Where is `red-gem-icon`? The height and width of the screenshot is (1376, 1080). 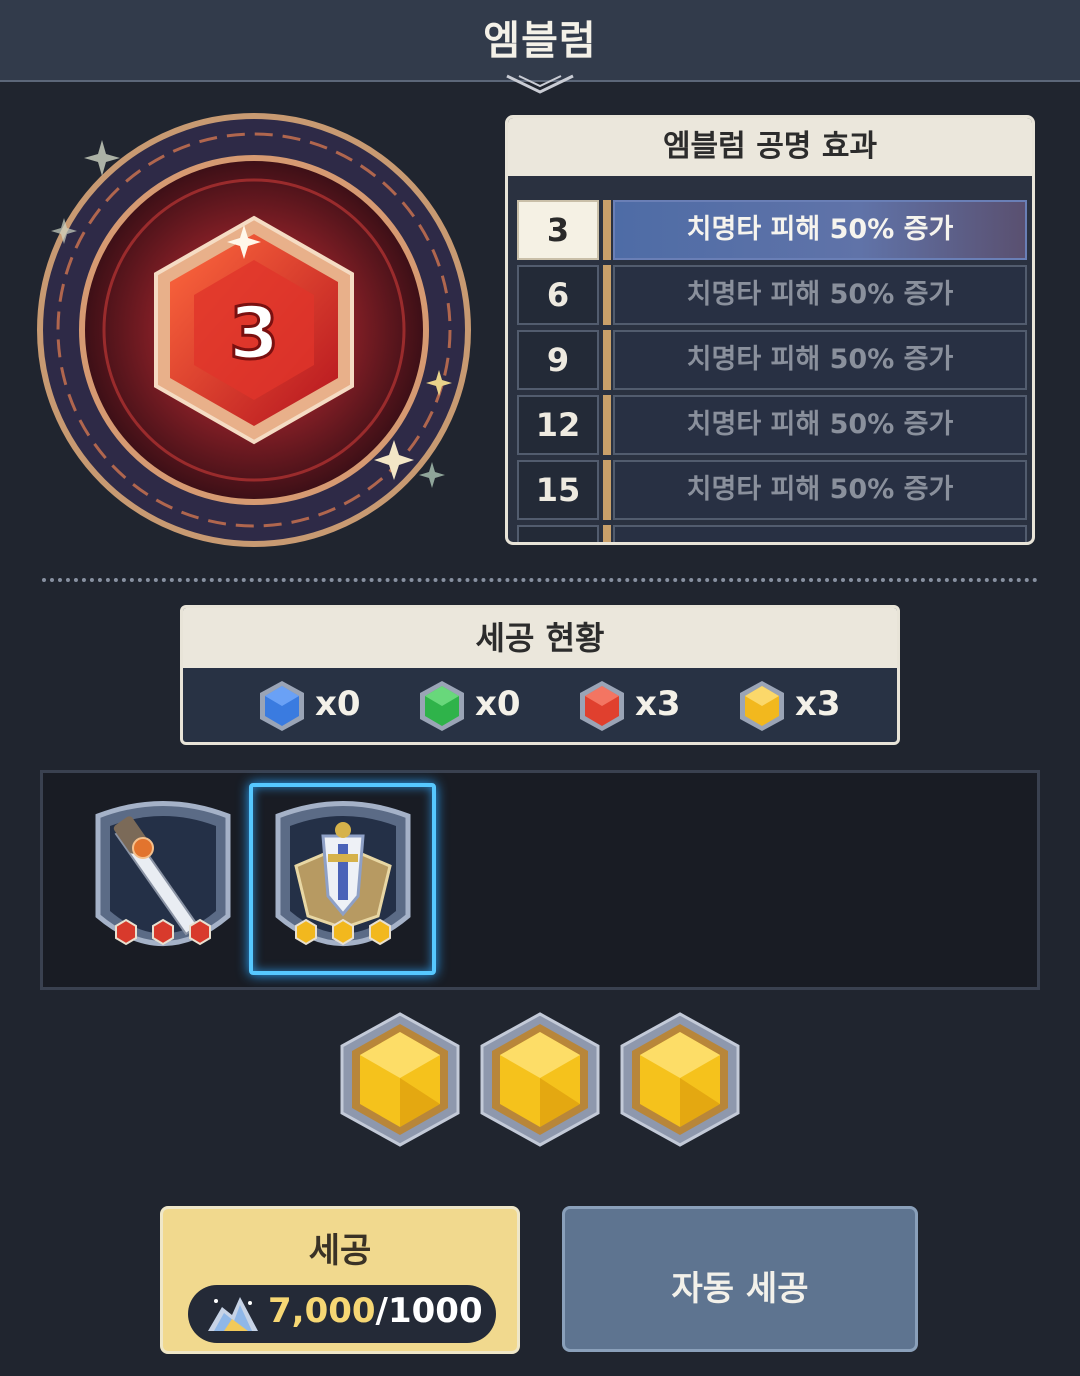
red-gem-icon is located at coordinates (602, 706).